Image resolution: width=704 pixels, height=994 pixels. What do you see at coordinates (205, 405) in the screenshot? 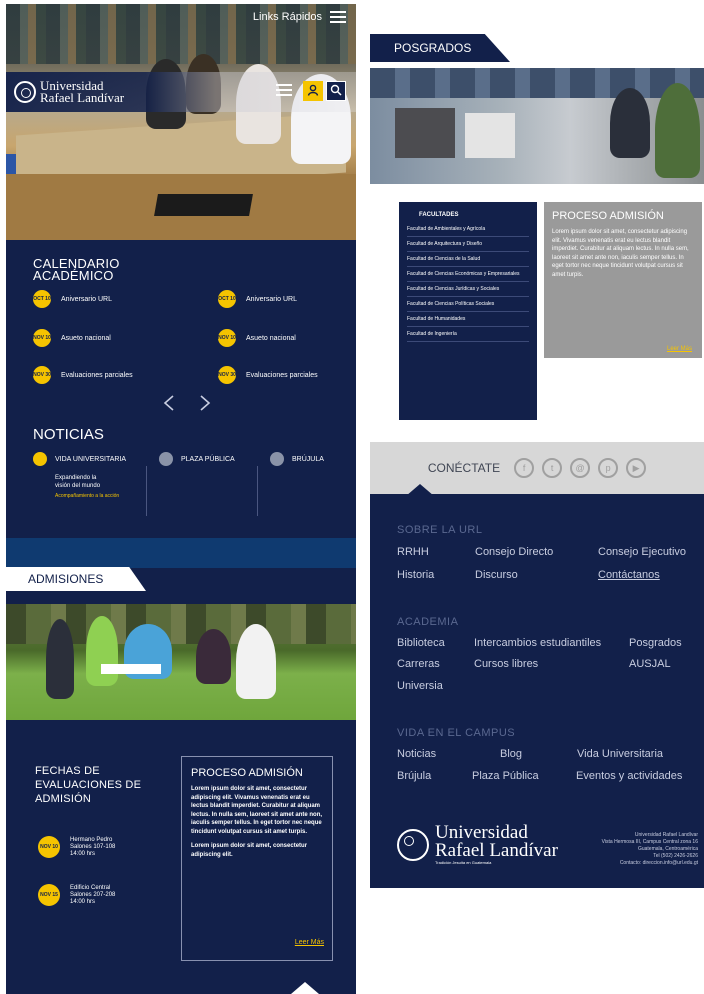
I see `calendar-next-button` at bounding box center [205, 405].